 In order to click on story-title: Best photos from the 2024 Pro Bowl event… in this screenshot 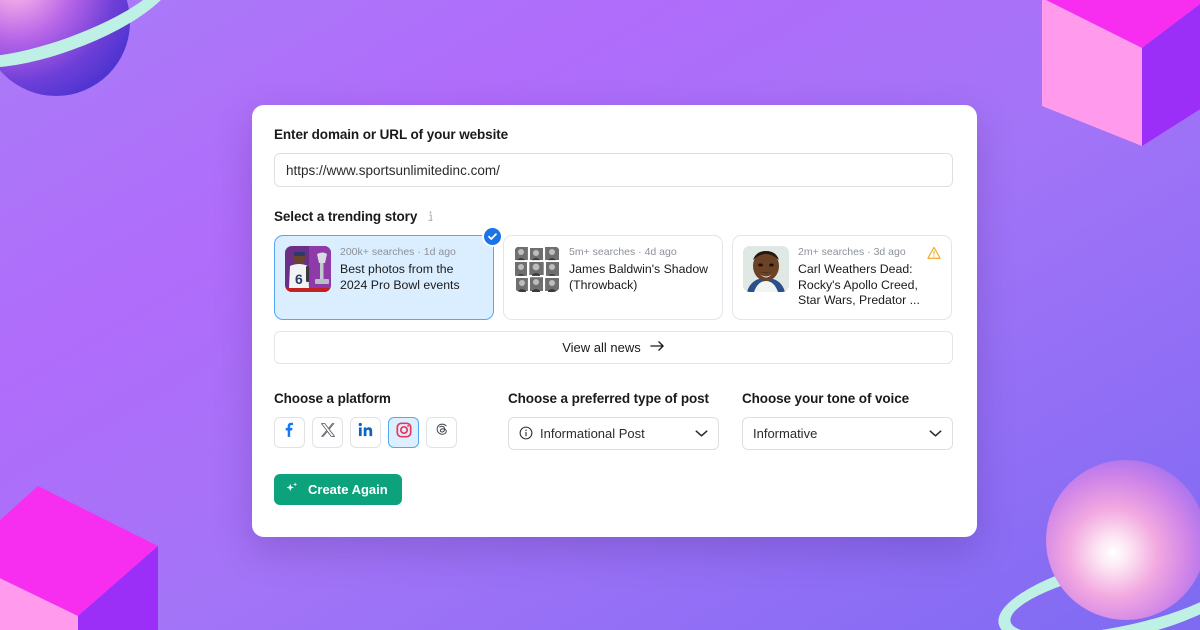, I will do `click(400, 277)`.